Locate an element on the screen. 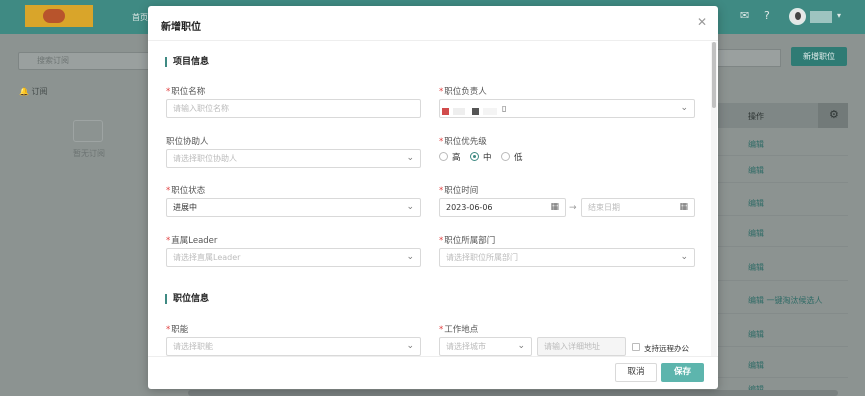 The height and width of the screenshot is (396, 865). end-date-placeholder: 结束日期 is located at coordinates (604, 207).